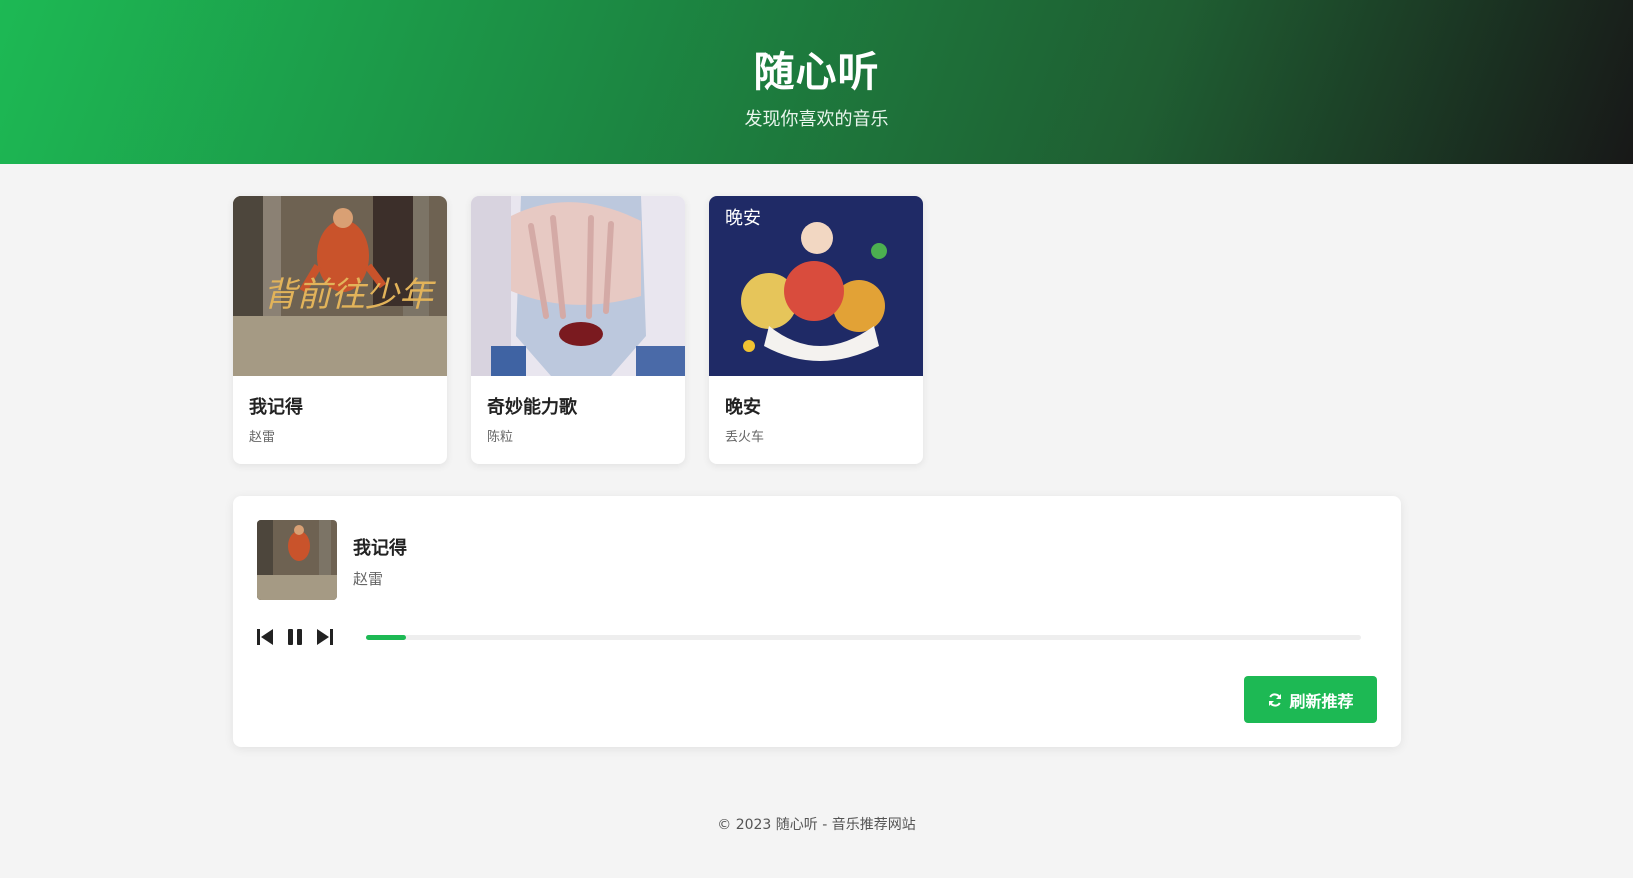  Describe the element at coordinates (295, 637) in the screenshot. I see `pause-icon` at that location.